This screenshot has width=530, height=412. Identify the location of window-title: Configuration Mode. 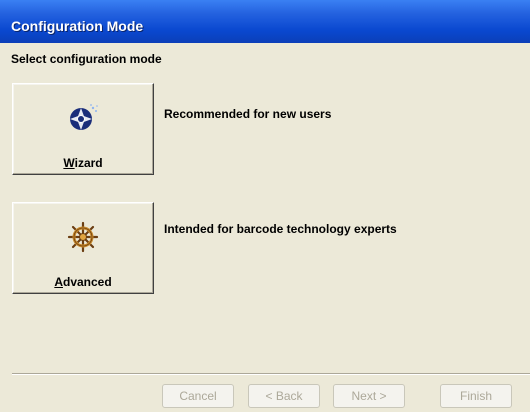
(77, 26).